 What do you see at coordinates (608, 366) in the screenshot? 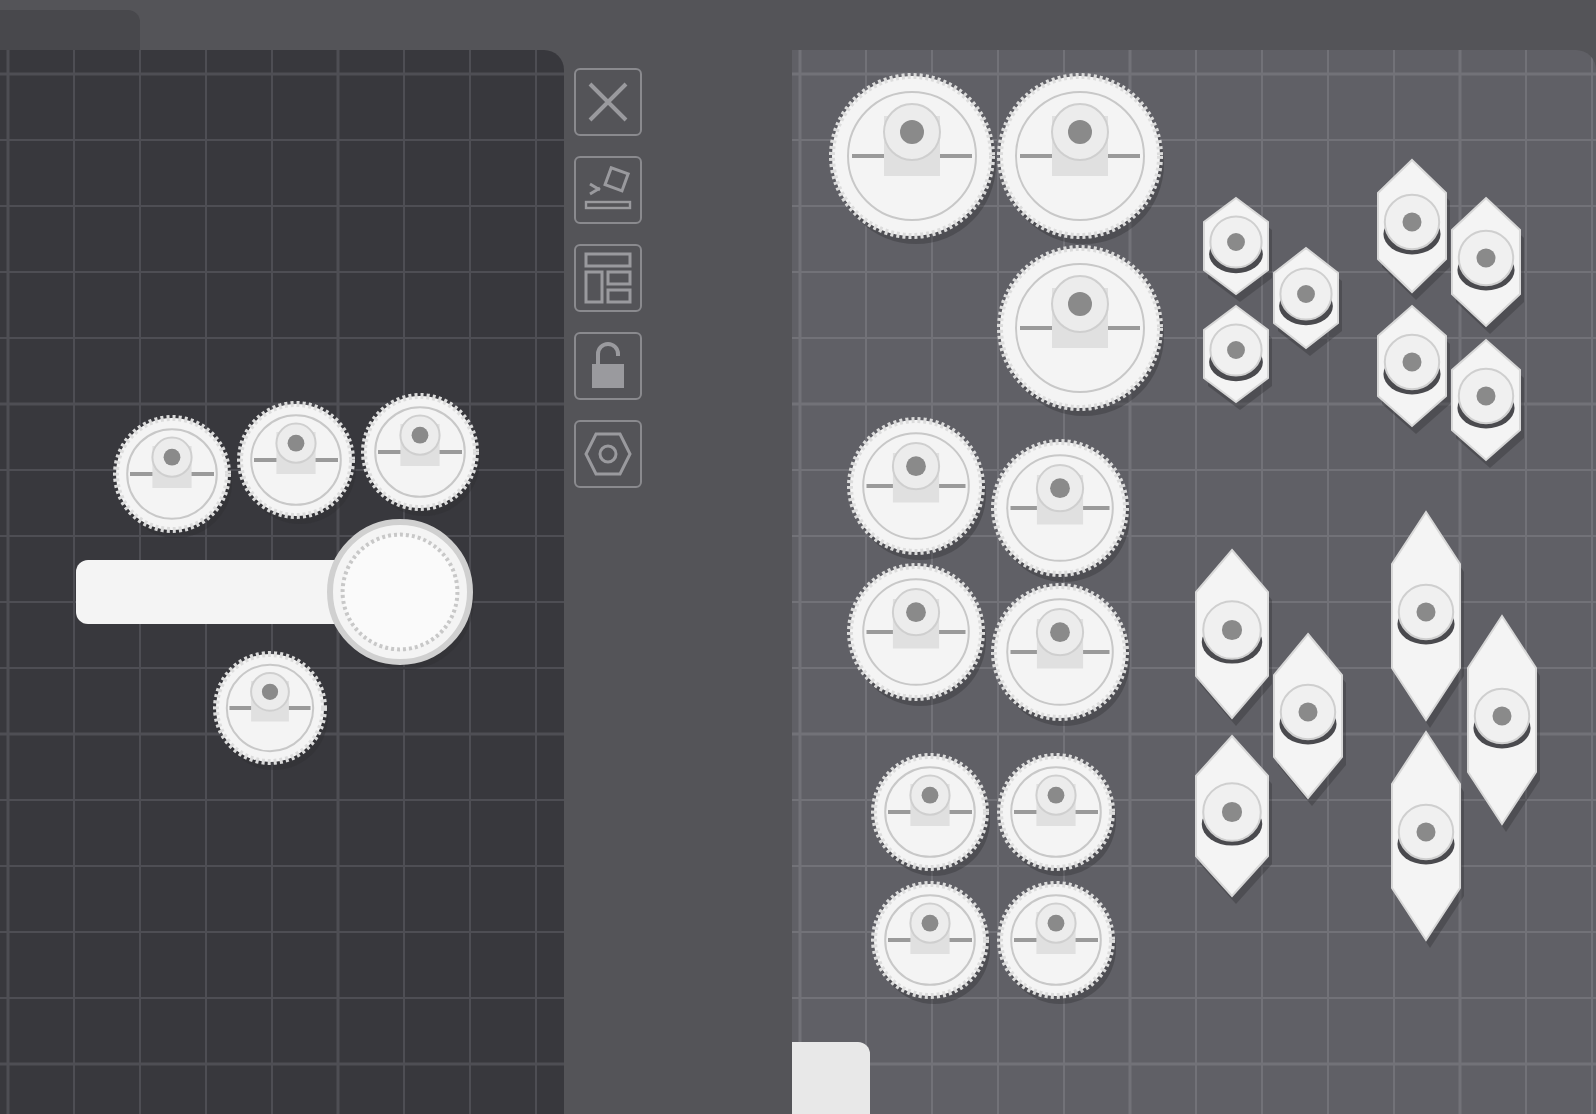
I see `lock-button` at bounding box center [608, 366].